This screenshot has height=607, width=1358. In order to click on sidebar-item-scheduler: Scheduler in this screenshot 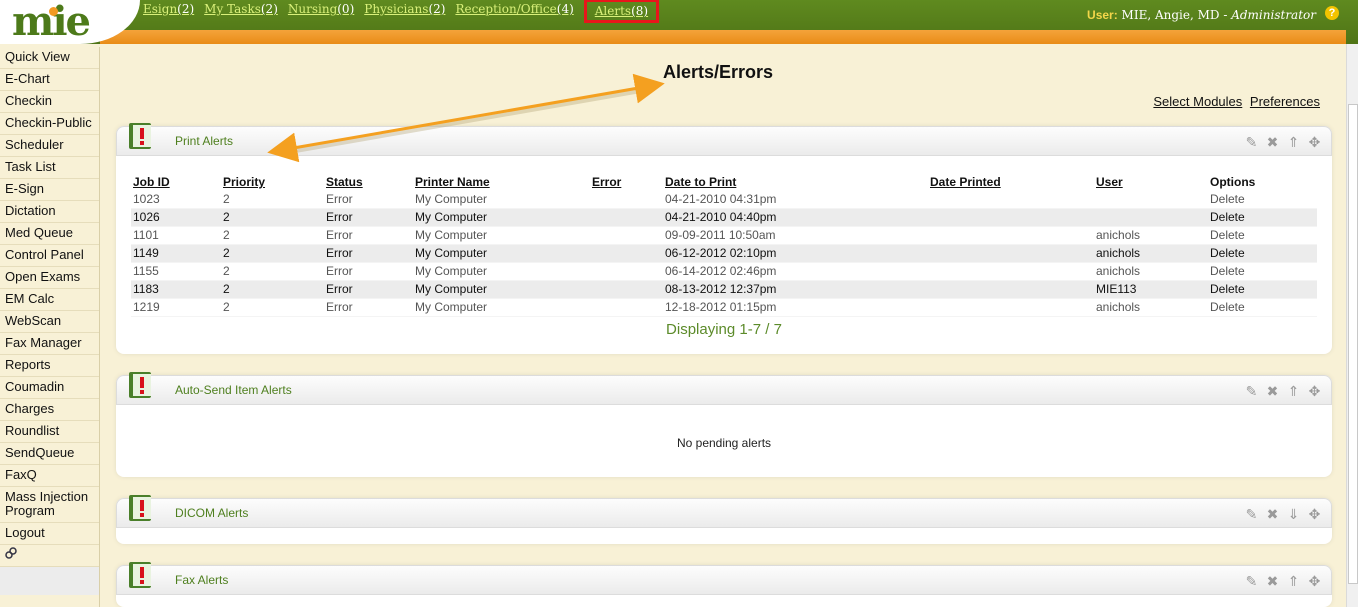, I will do `click(49, 146)`.